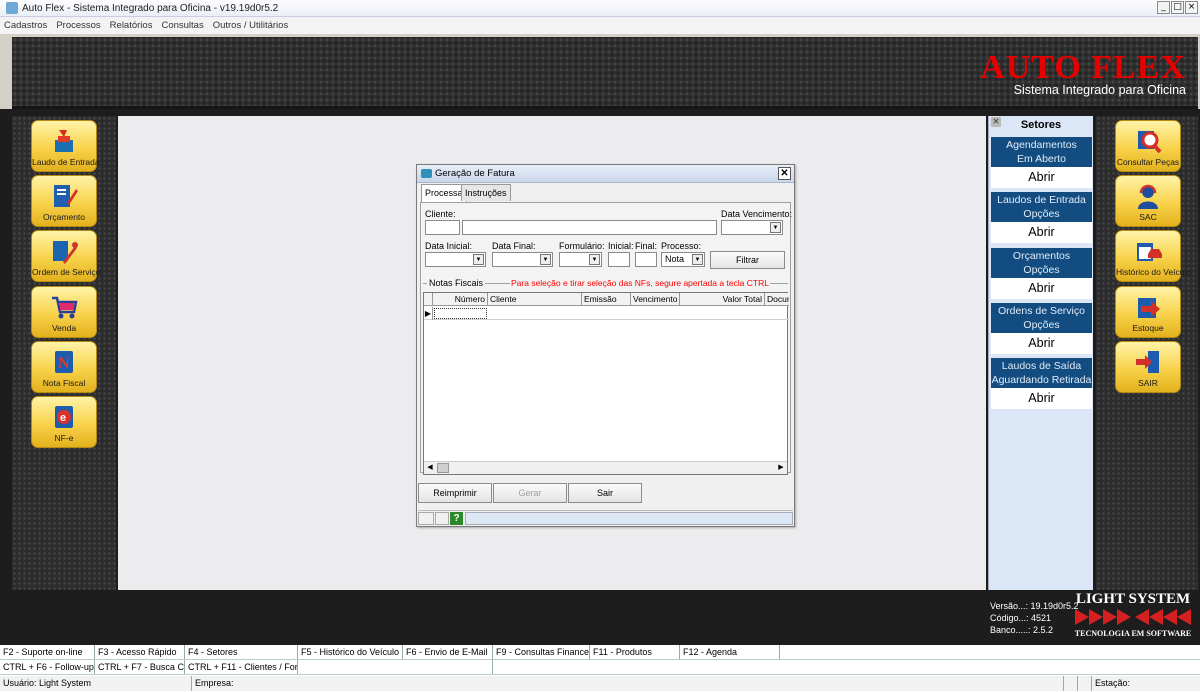 Image resolution: width=1200 pixels, height=692 pixels. What do you see at coordinates (47, 652) in the screenshot?
I see `shortcut-f2: F2 - Suporte on-line` at bounding box center [47, 652].